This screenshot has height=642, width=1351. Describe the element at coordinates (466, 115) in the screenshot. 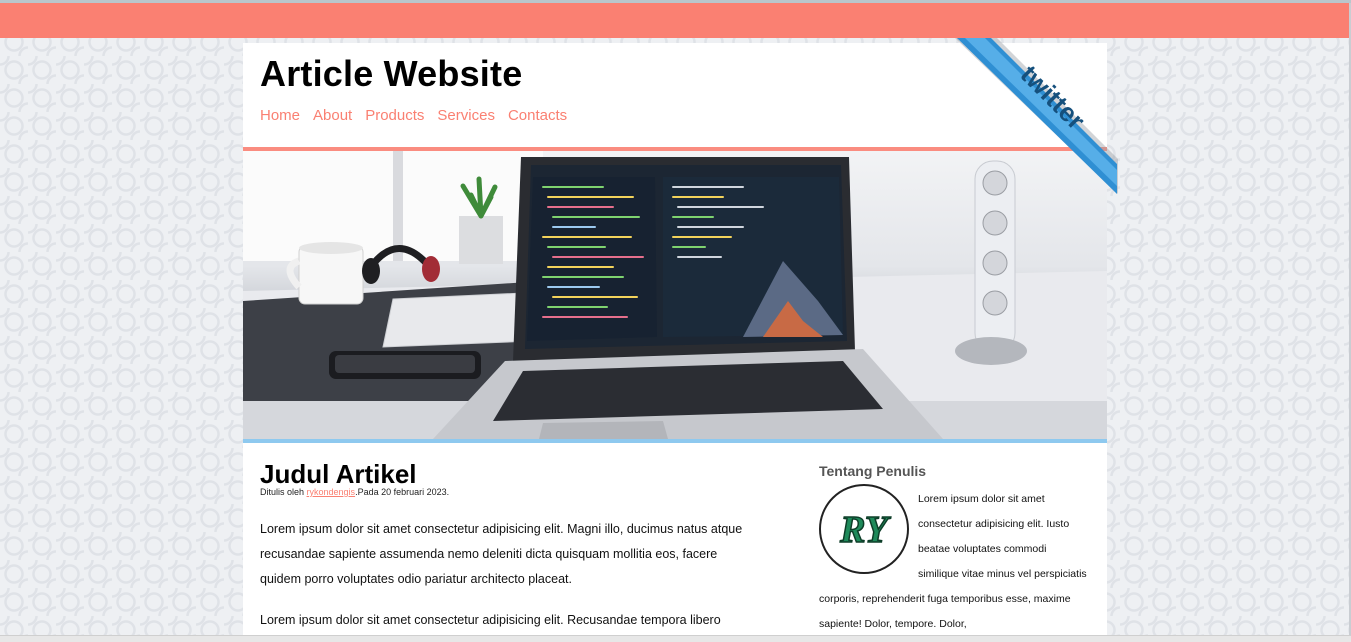

I see `nav-services: Services` at that location.